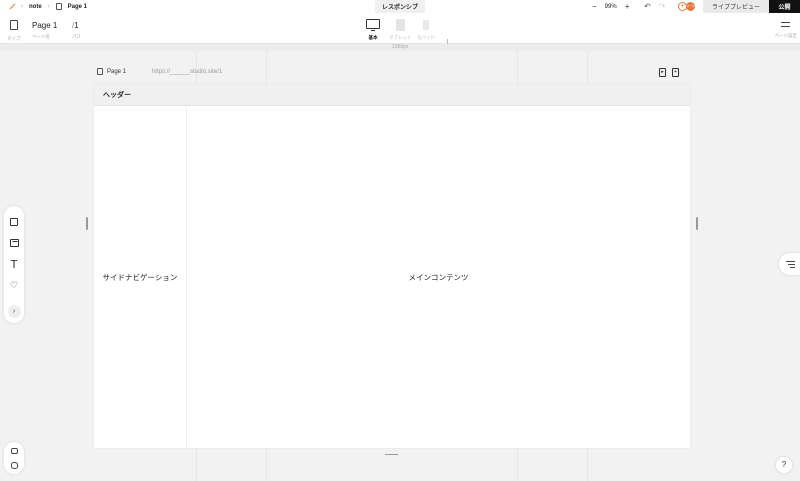 Image resolution: width=800 pixels, height=481 pixels. I want to click on path-value: 1, so click(76, 25).